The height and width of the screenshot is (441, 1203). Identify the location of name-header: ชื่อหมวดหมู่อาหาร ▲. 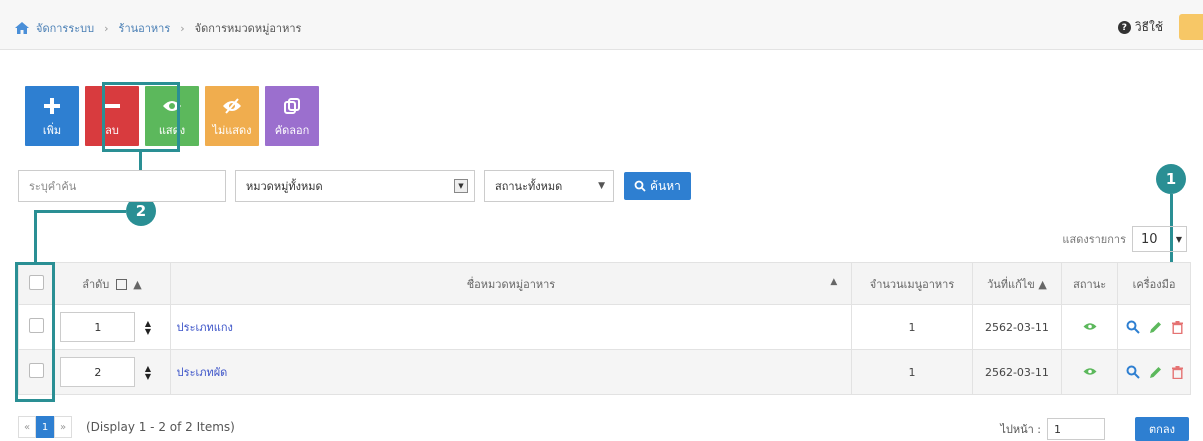
(511, 283).